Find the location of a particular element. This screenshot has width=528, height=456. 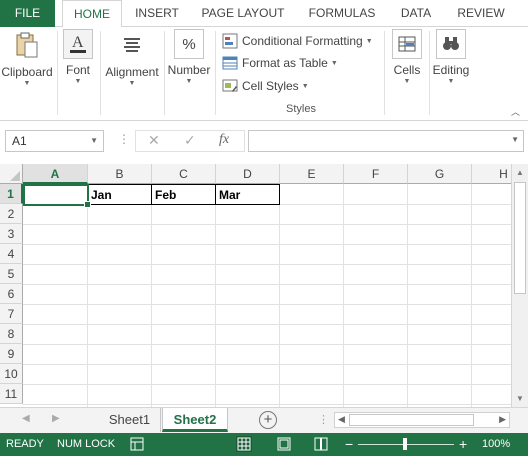

cell-b1: Jan is located at coordinates (119, 194).